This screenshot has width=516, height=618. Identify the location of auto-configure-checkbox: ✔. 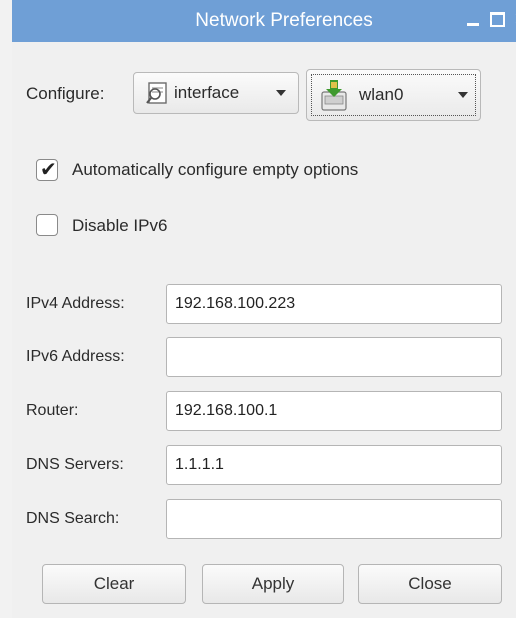
(47, 170).